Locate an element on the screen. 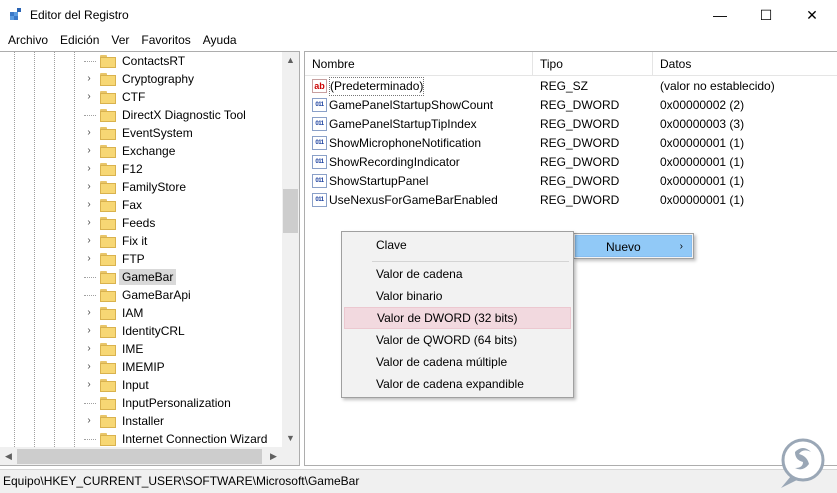 This screenshot has height=493, width=837. maximize-icon: ☐ is located at coordinates (766, 14).